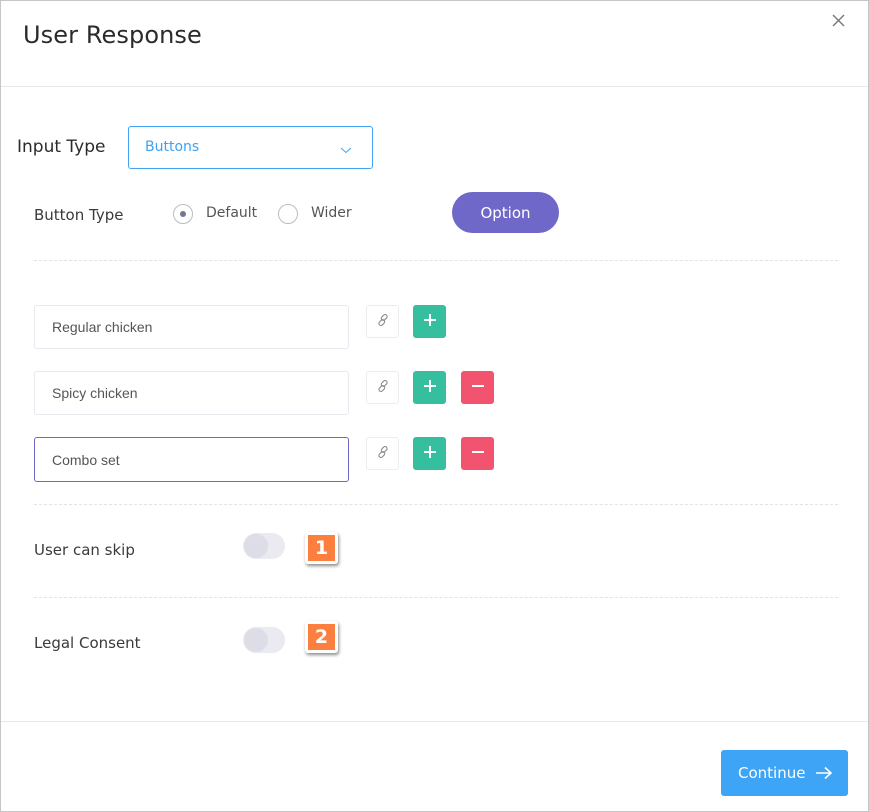  Describe the element at coordinates (250, 147) in the screenshot. I see `input-type-select: Buttons` at that location.